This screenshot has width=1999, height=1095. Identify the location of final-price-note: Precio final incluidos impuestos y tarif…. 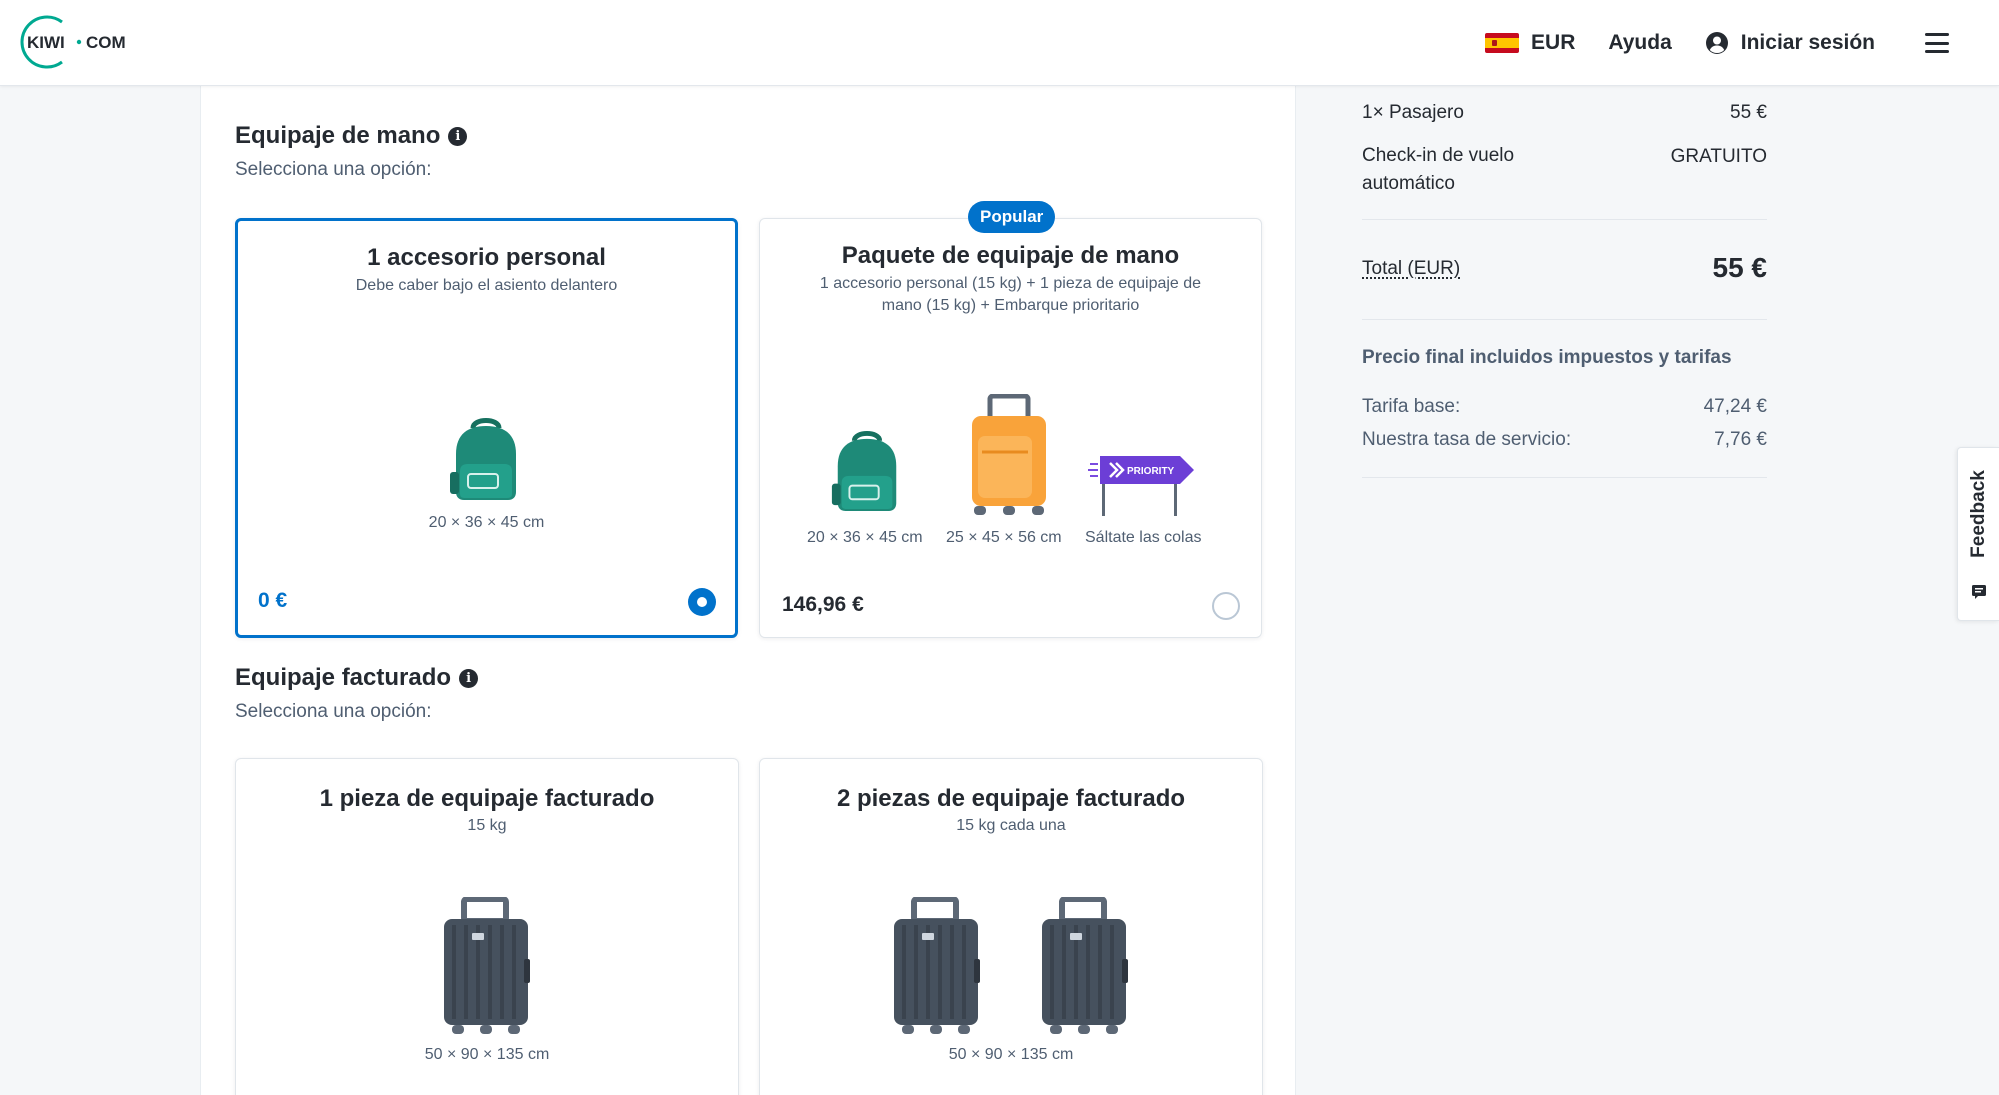
(1547, 357).